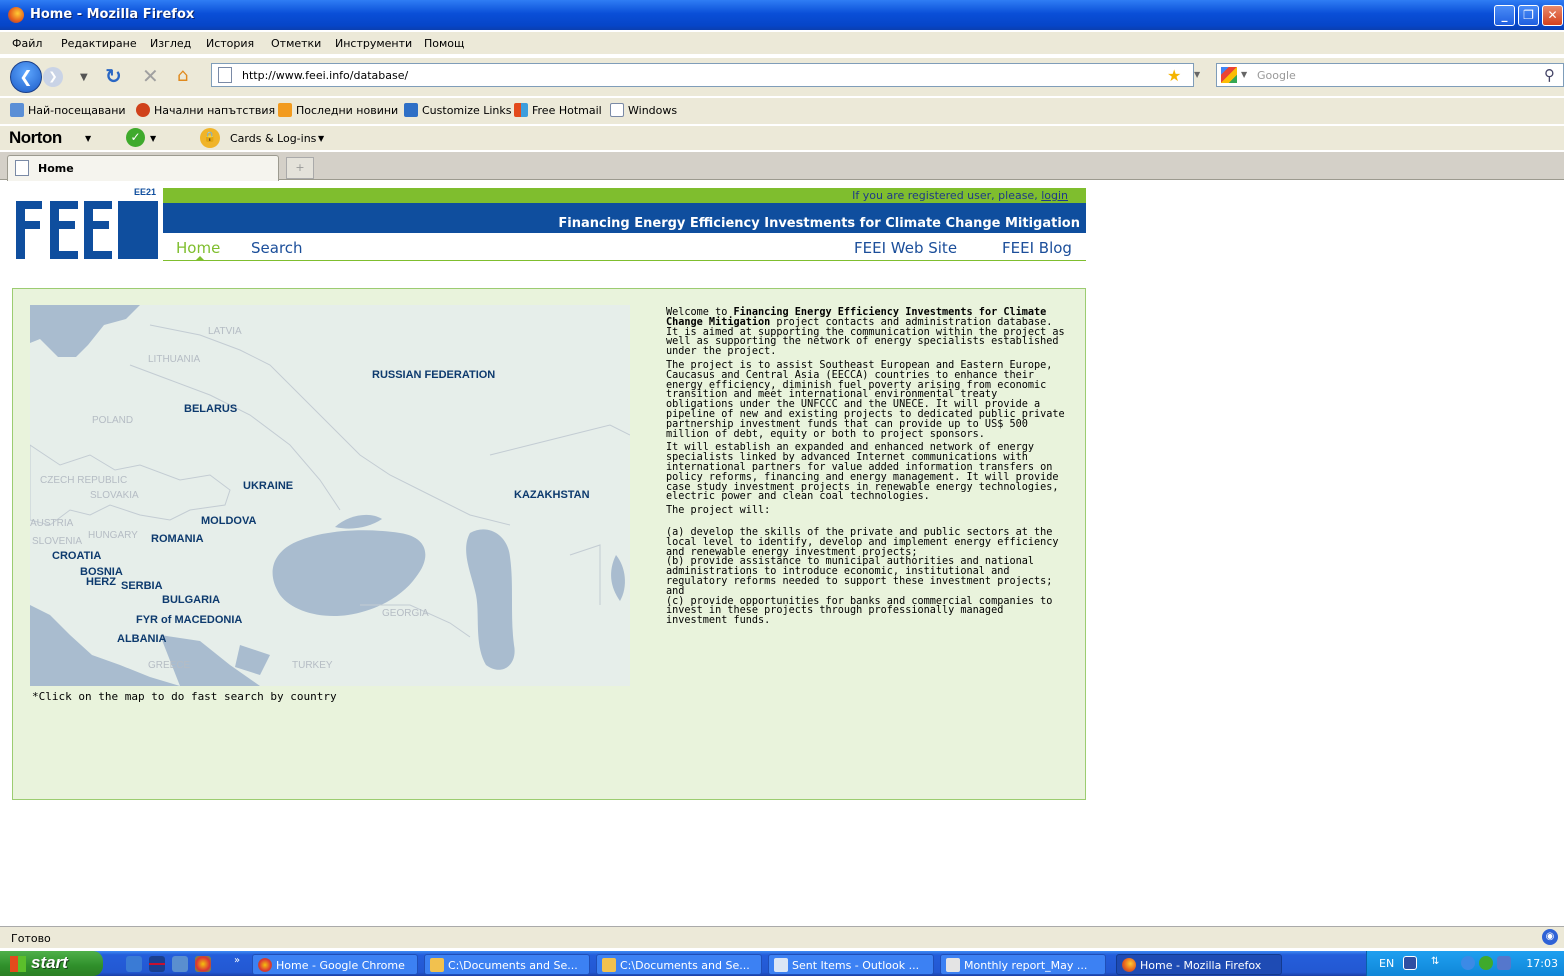 This screenshot has width=1564, height=976. Describe the element at coordinates (552, 495) in the screenshot. I see `map-label-kazakhstan: KAZAKHSTAN` at that location.